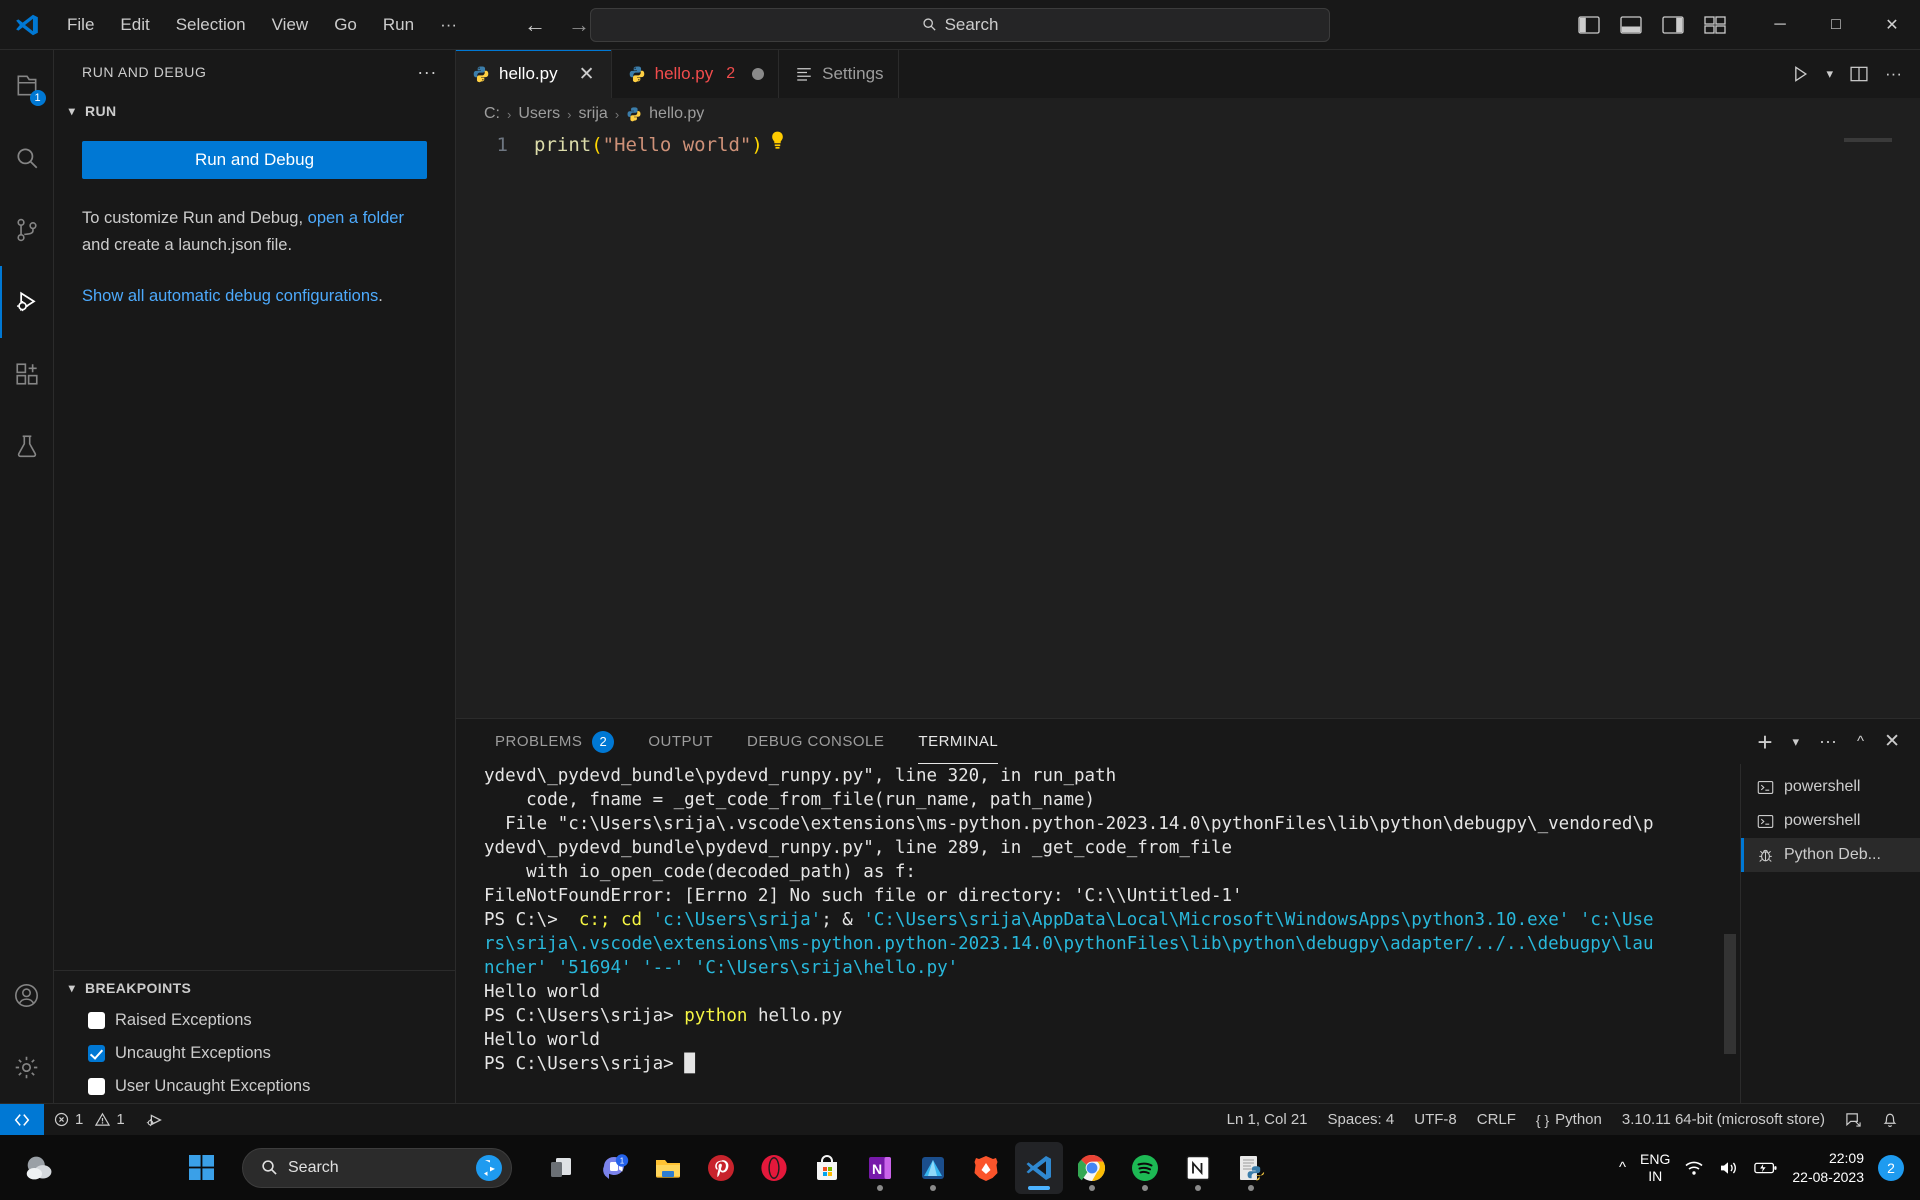 The height and width of the screenshot is (1200, 1920). What do you see at coordinates (27, 86) in the screenshot?
I see `activitybar-item-explorer: 1` at bounding box center [27, 86].